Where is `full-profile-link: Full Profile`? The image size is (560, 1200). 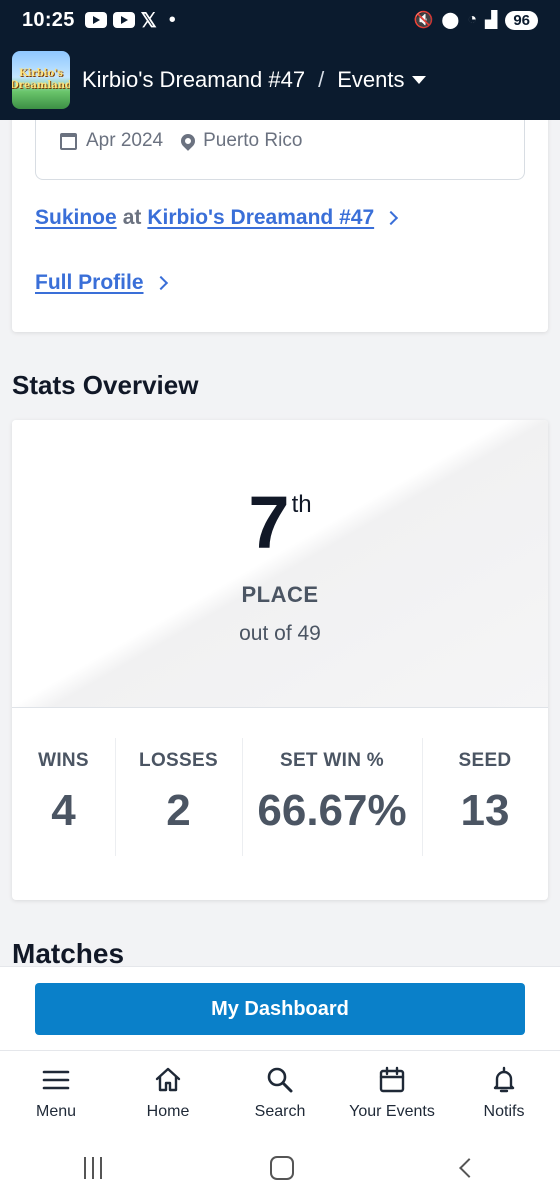 full-profile-link: Full Profile is located at coordinates (101, 283).